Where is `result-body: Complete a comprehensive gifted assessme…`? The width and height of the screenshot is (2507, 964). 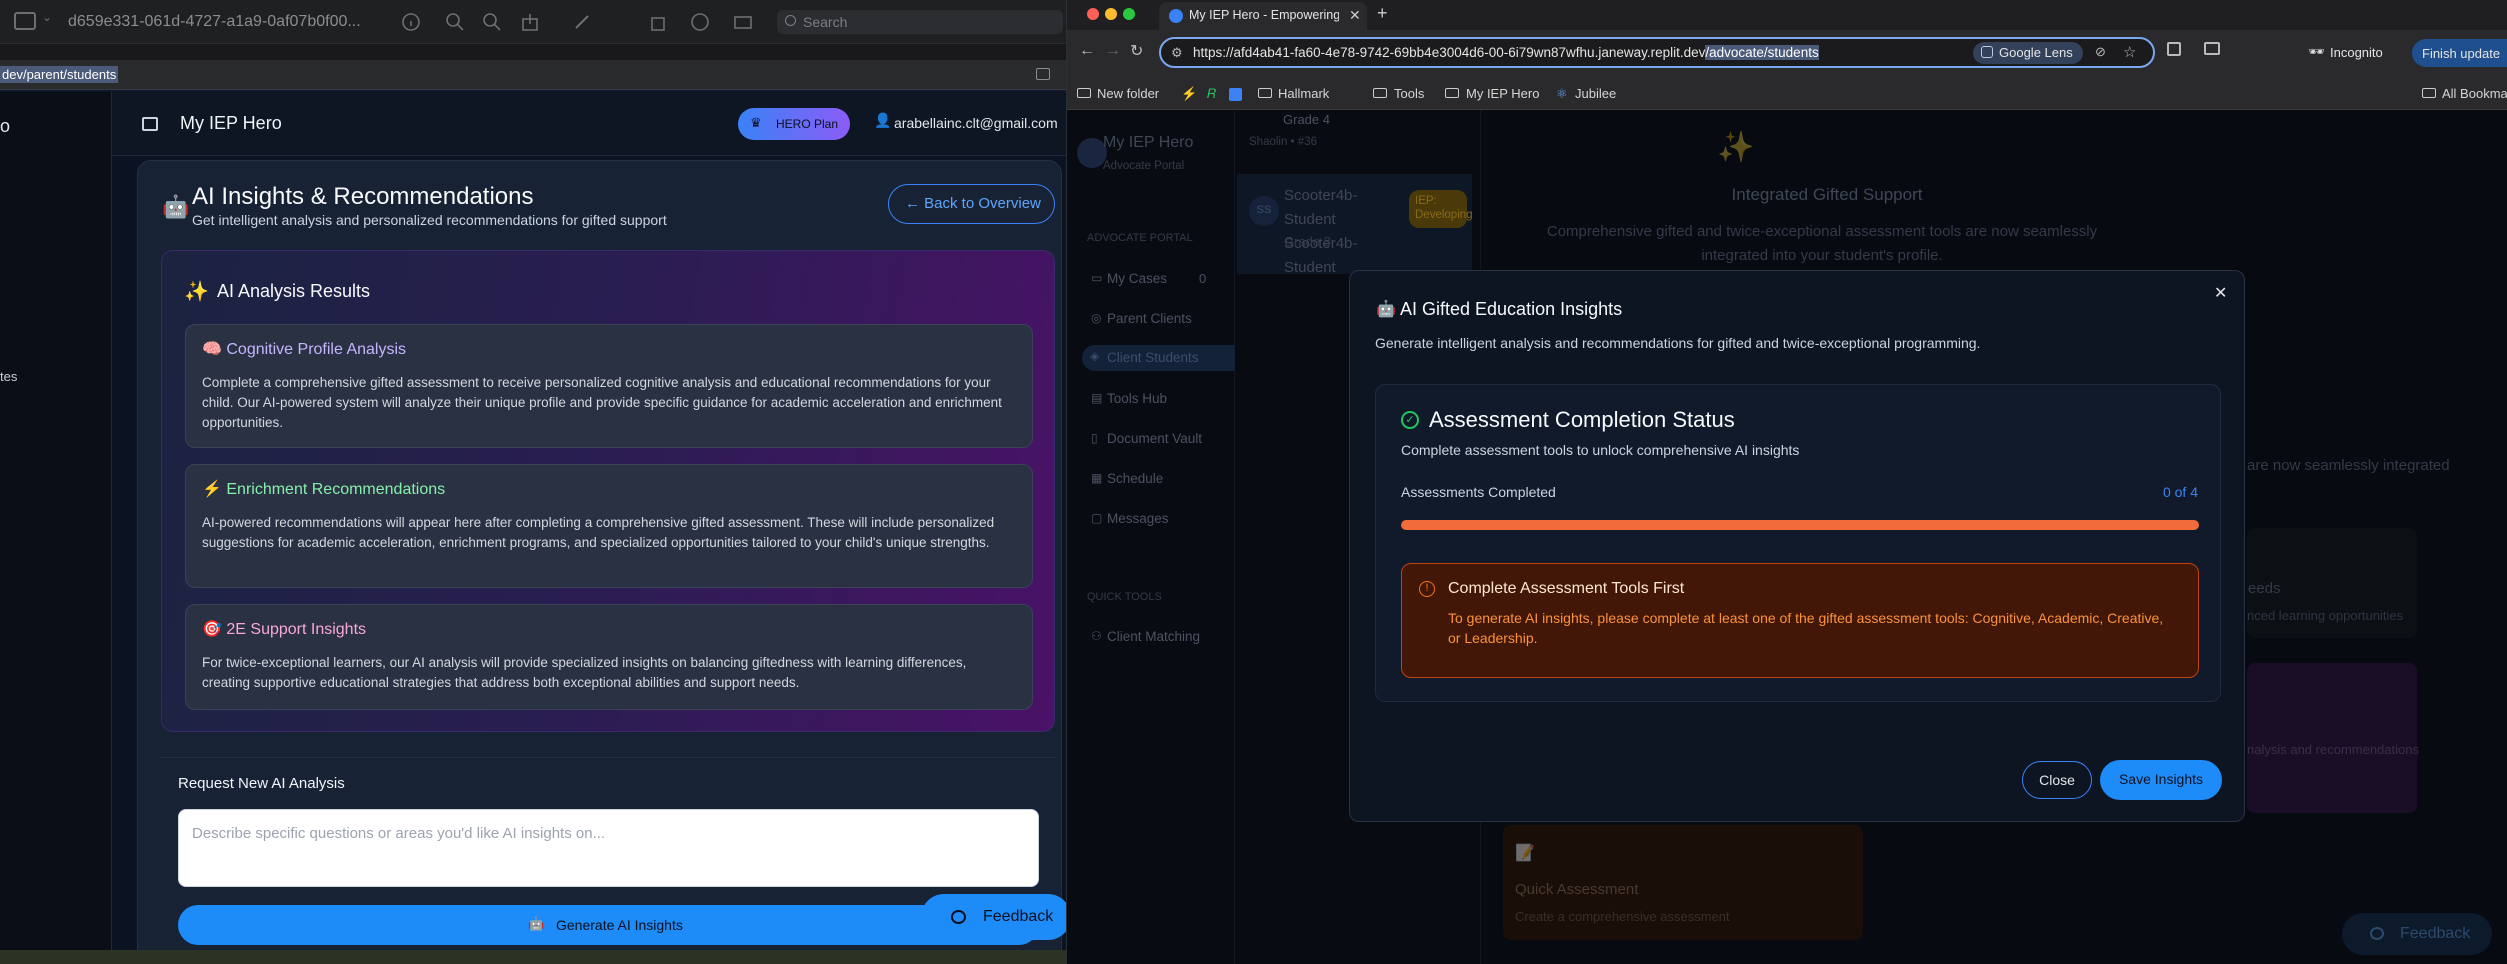 result-body: Complete a comprehensive gifted assessme… is located at coordinates (602, 402).